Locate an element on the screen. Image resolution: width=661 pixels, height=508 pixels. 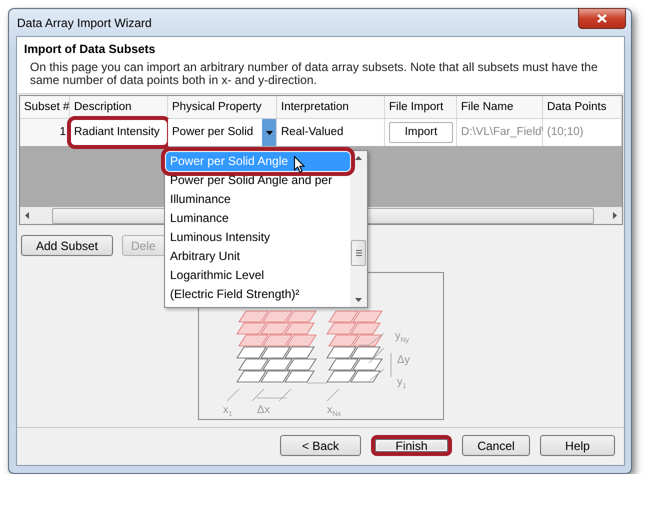
dropdown-option: Power per Solid Angle and per is located at coordinates (258, 180).